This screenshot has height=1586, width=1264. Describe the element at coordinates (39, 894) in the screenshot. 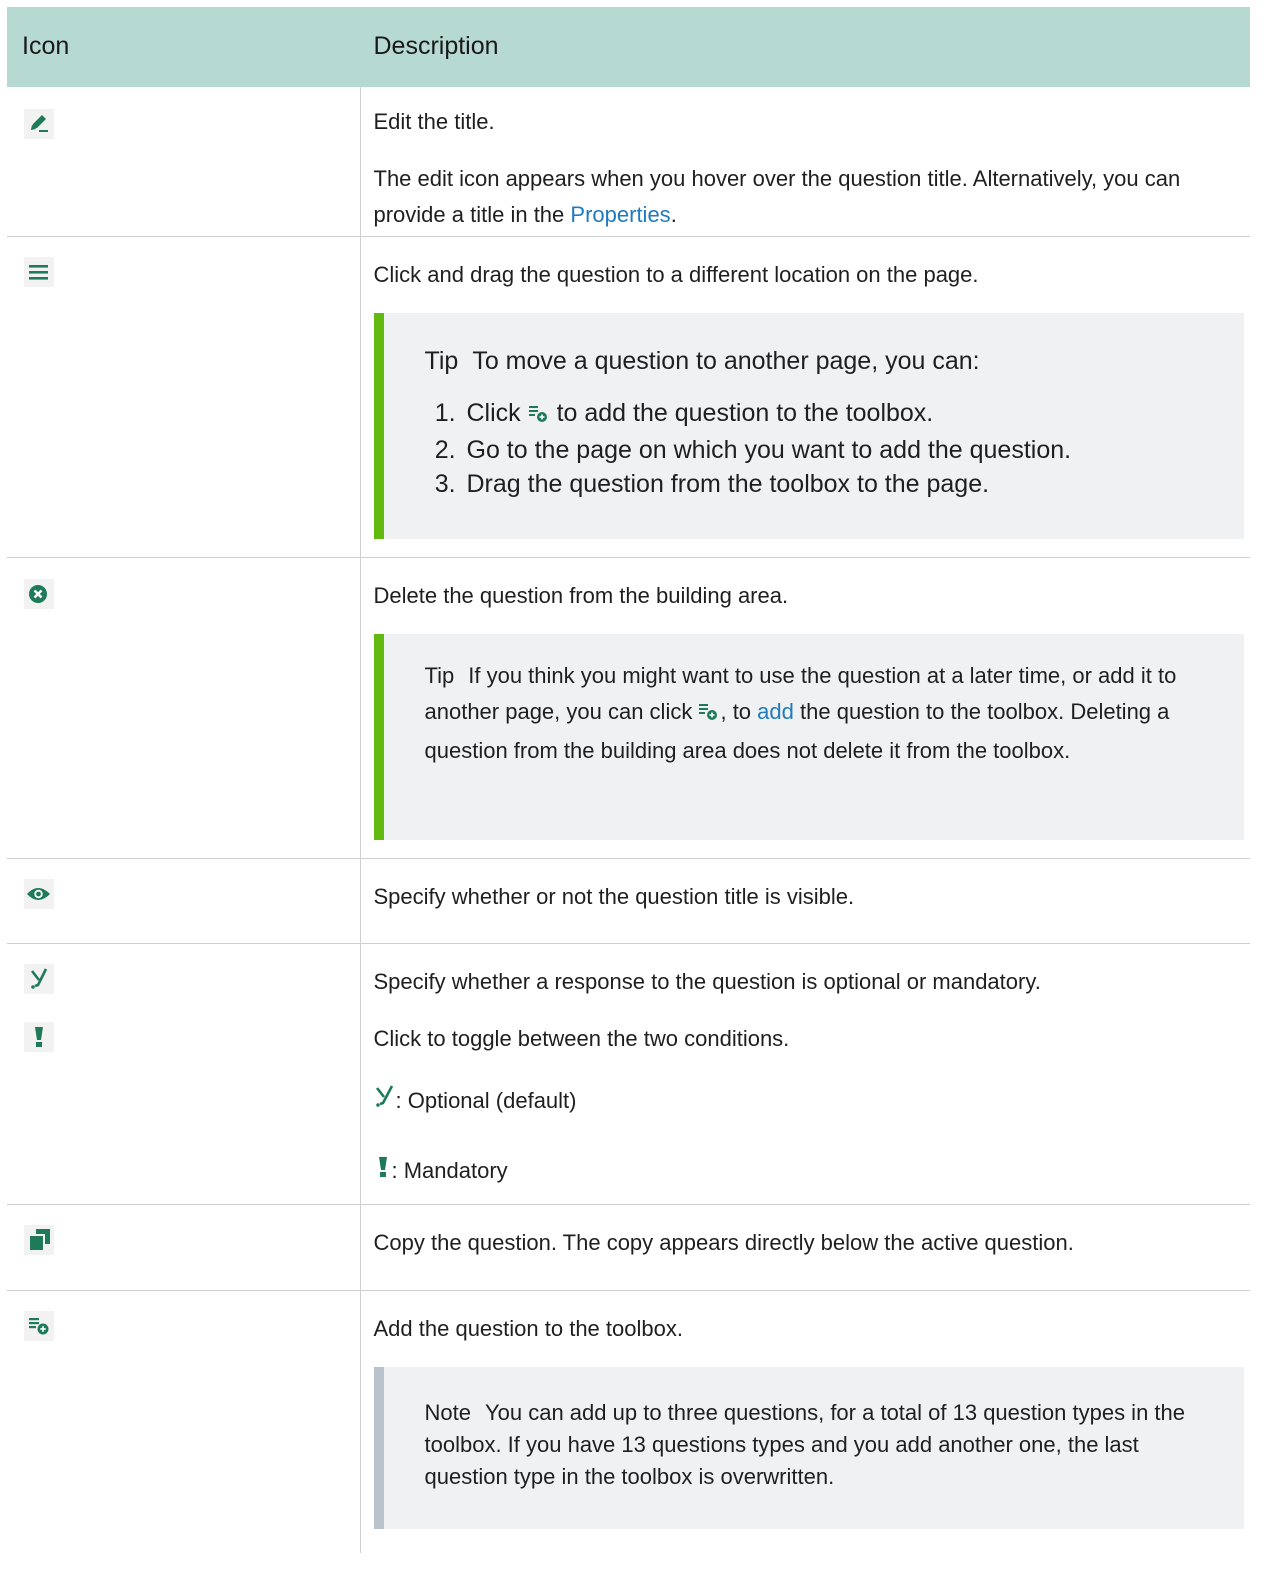

I see `eye-icon` at that location.